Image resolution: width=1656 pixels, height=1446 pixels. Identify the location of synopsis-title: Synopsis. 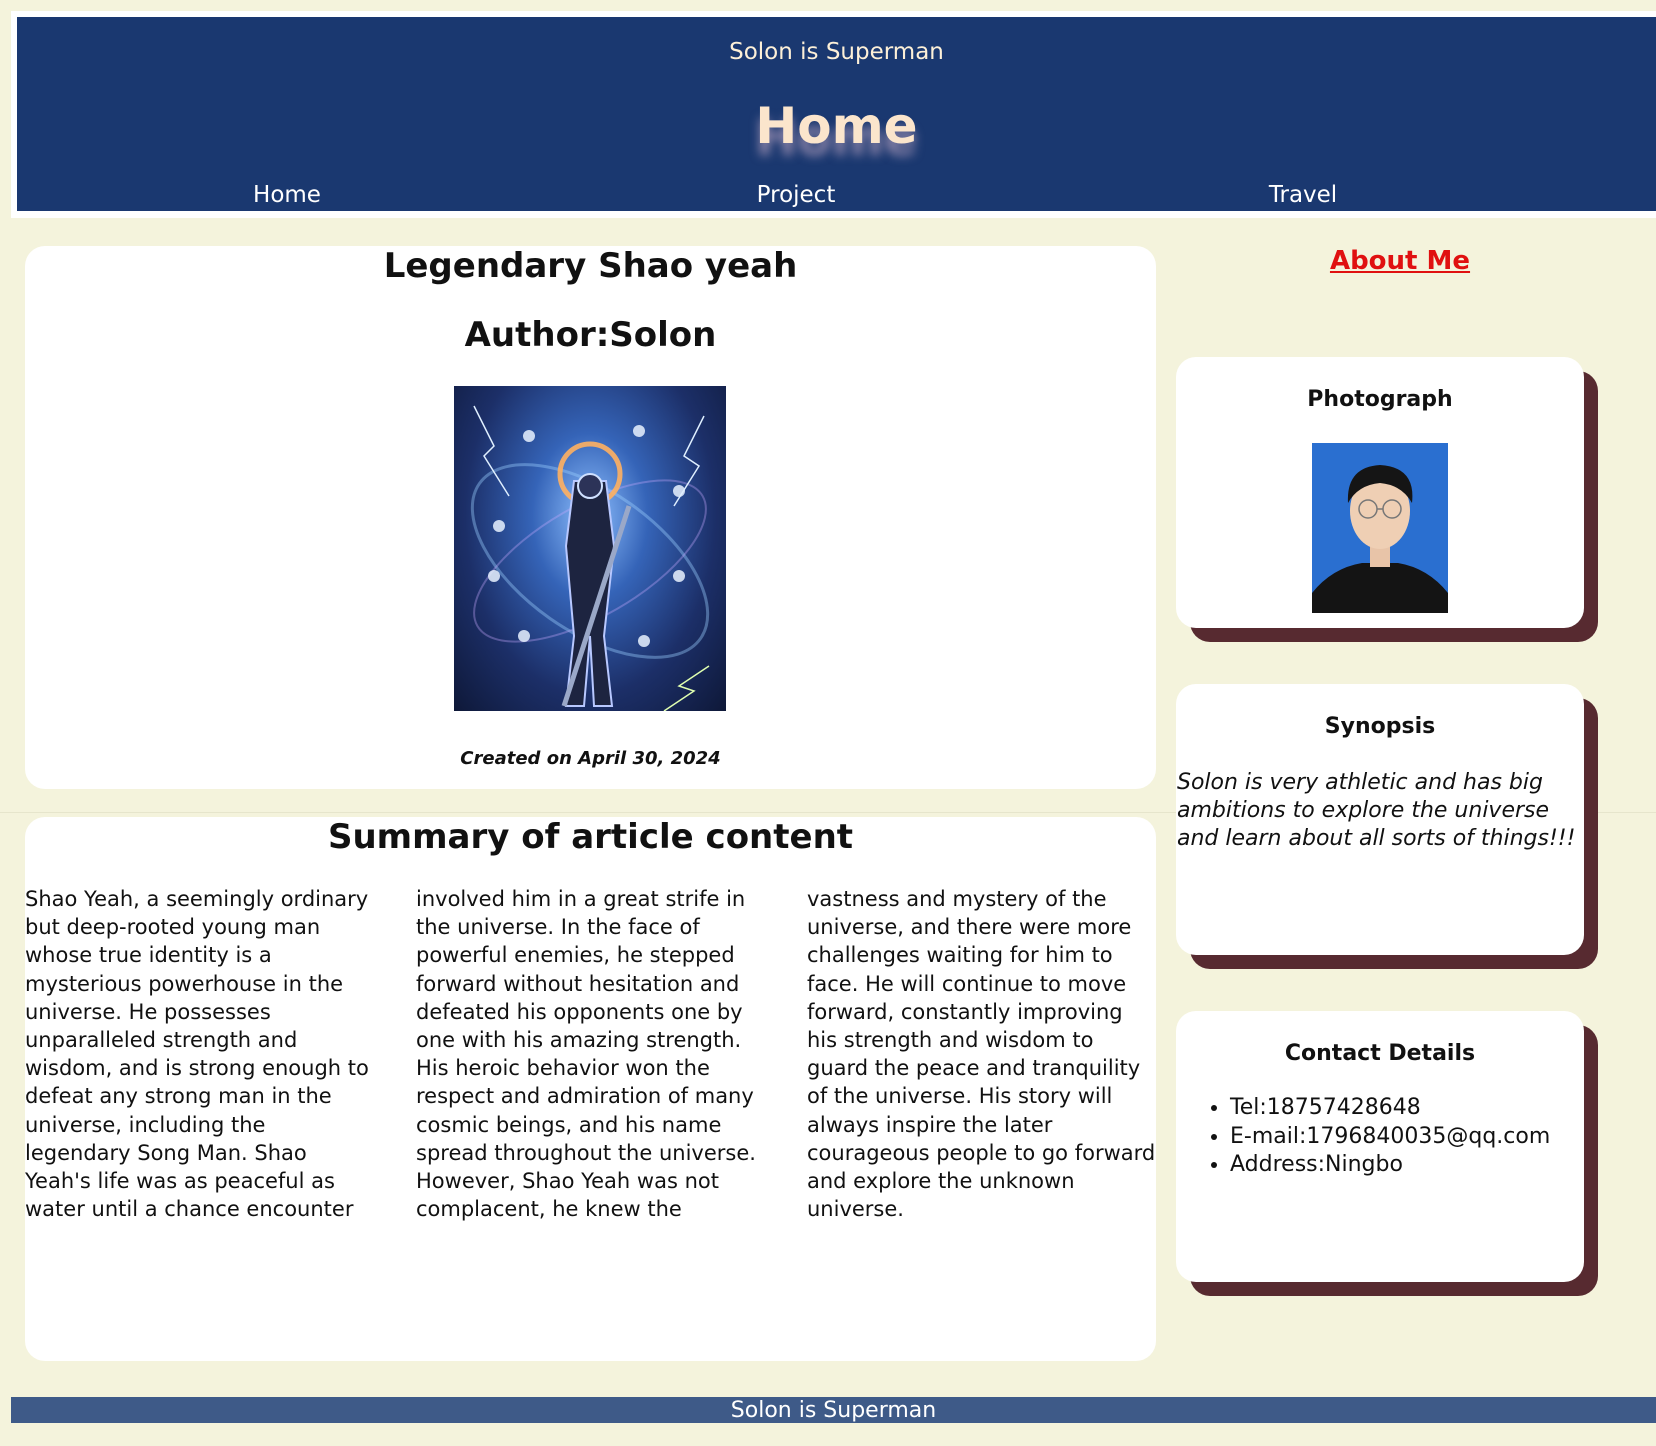
(1380, 726).